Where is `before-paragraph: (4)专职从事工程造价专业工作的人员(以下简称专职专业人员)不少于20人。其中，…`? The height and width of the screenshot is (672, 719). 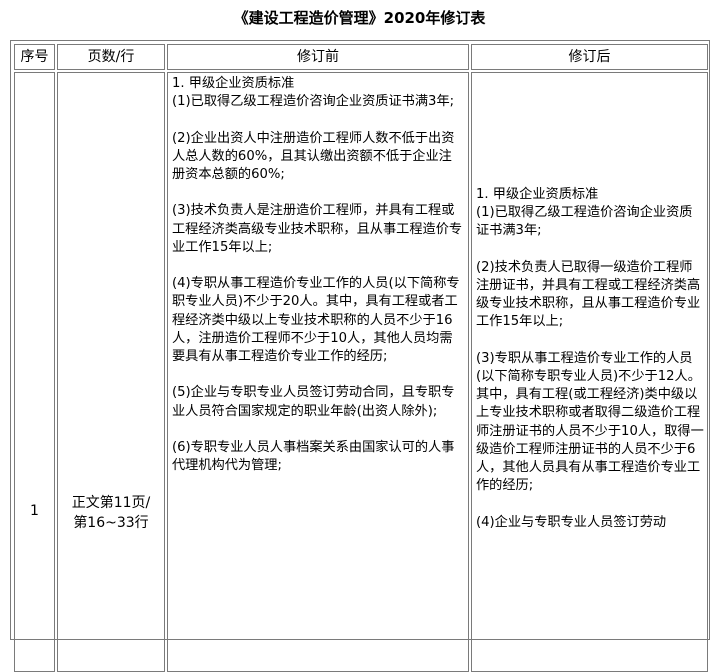 before-paragraph: (4)专职从事工程造价专业工作的人员(以下简称专职专业人员)不少于20人。其中，… is located at coordinates (316, 320).